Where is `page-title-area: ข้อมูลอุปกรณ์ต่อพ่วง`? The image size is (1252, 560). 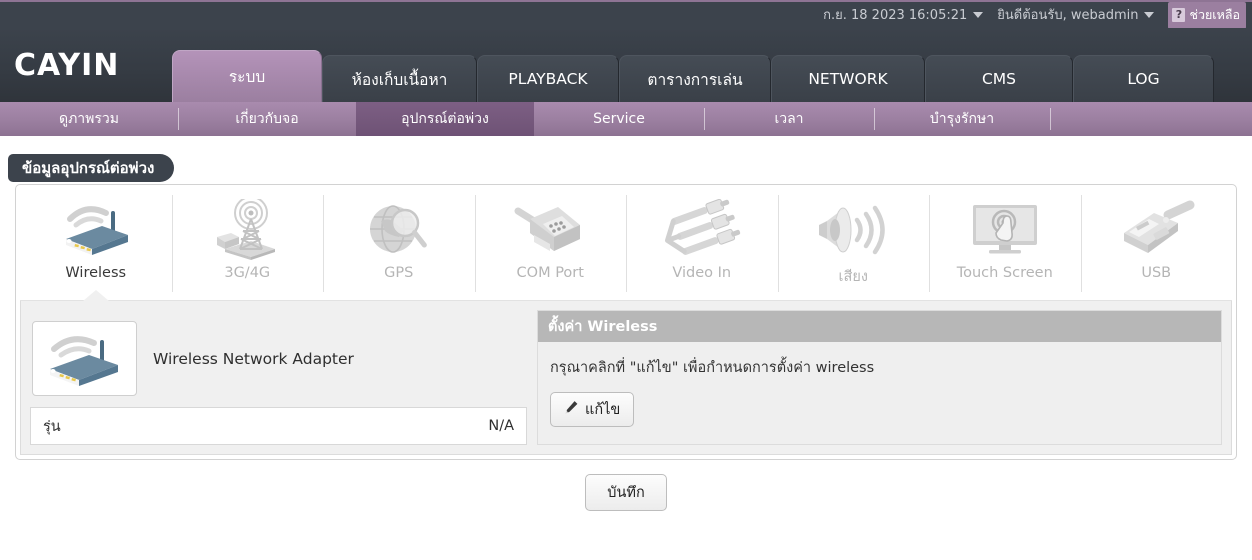
page-title-area: ข้อมูลอุปกรณ์ต่อพ่วง is located at coordinates (626, 159).